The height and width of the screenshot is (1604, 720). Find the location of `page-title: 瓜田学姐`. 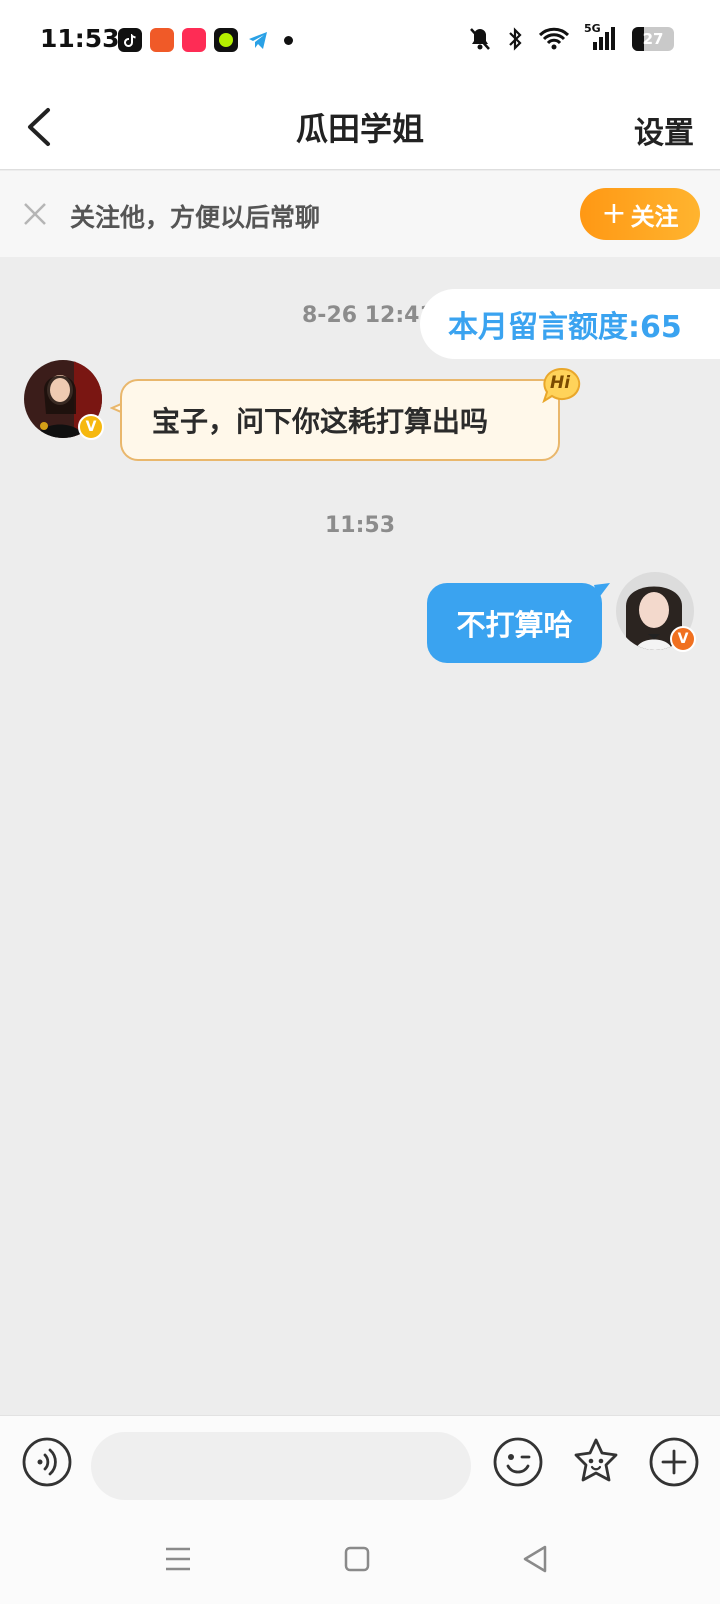

page-title: 瓜田学姐 is located at coordinates (359, 129).